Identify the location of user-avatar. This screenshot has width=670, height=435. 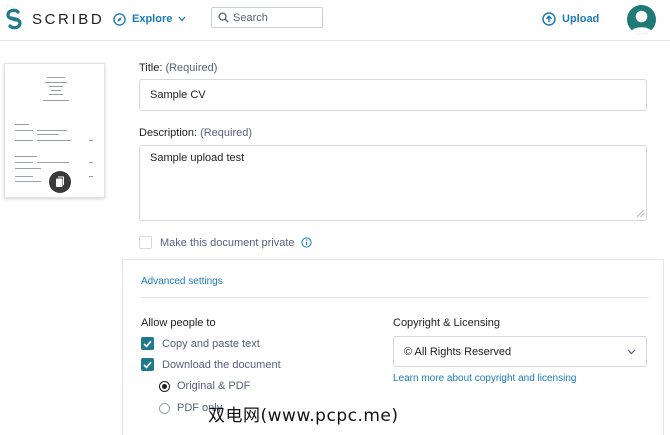
(641, 19).